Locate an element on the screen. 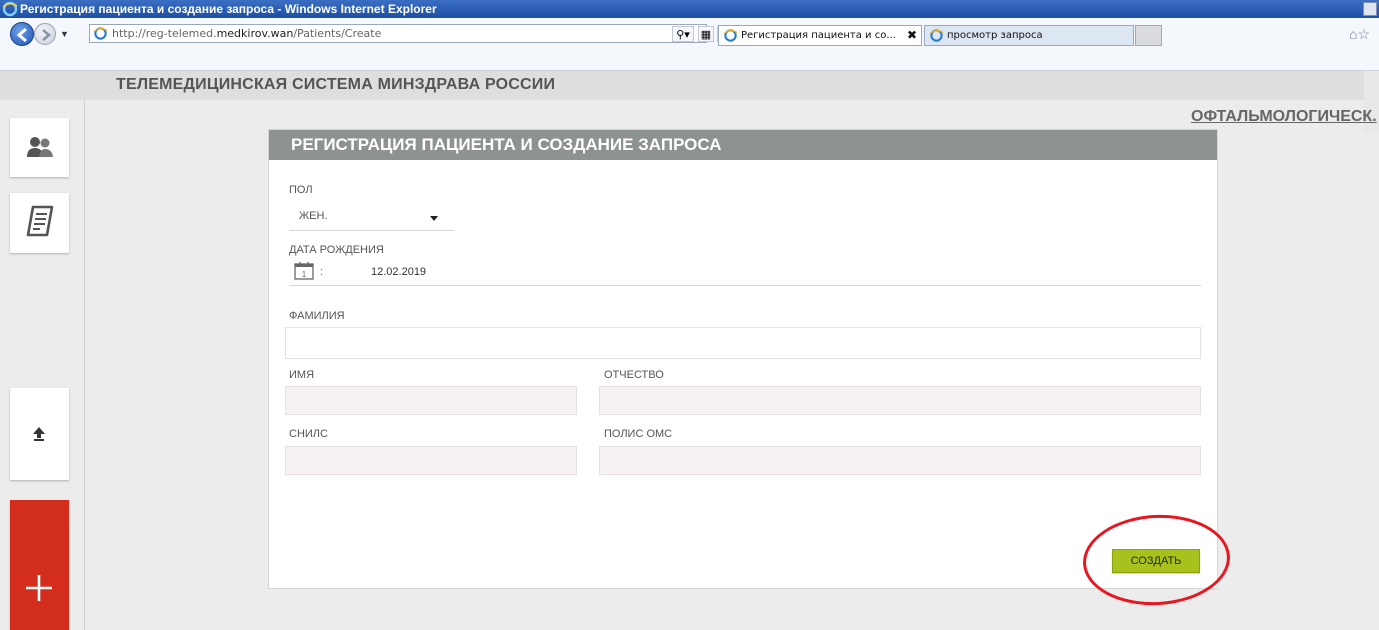 The height and width of the screenshot is (630, 1379). lastname-label: ФАМИЛИЯ is located at coordinates (317, 316).